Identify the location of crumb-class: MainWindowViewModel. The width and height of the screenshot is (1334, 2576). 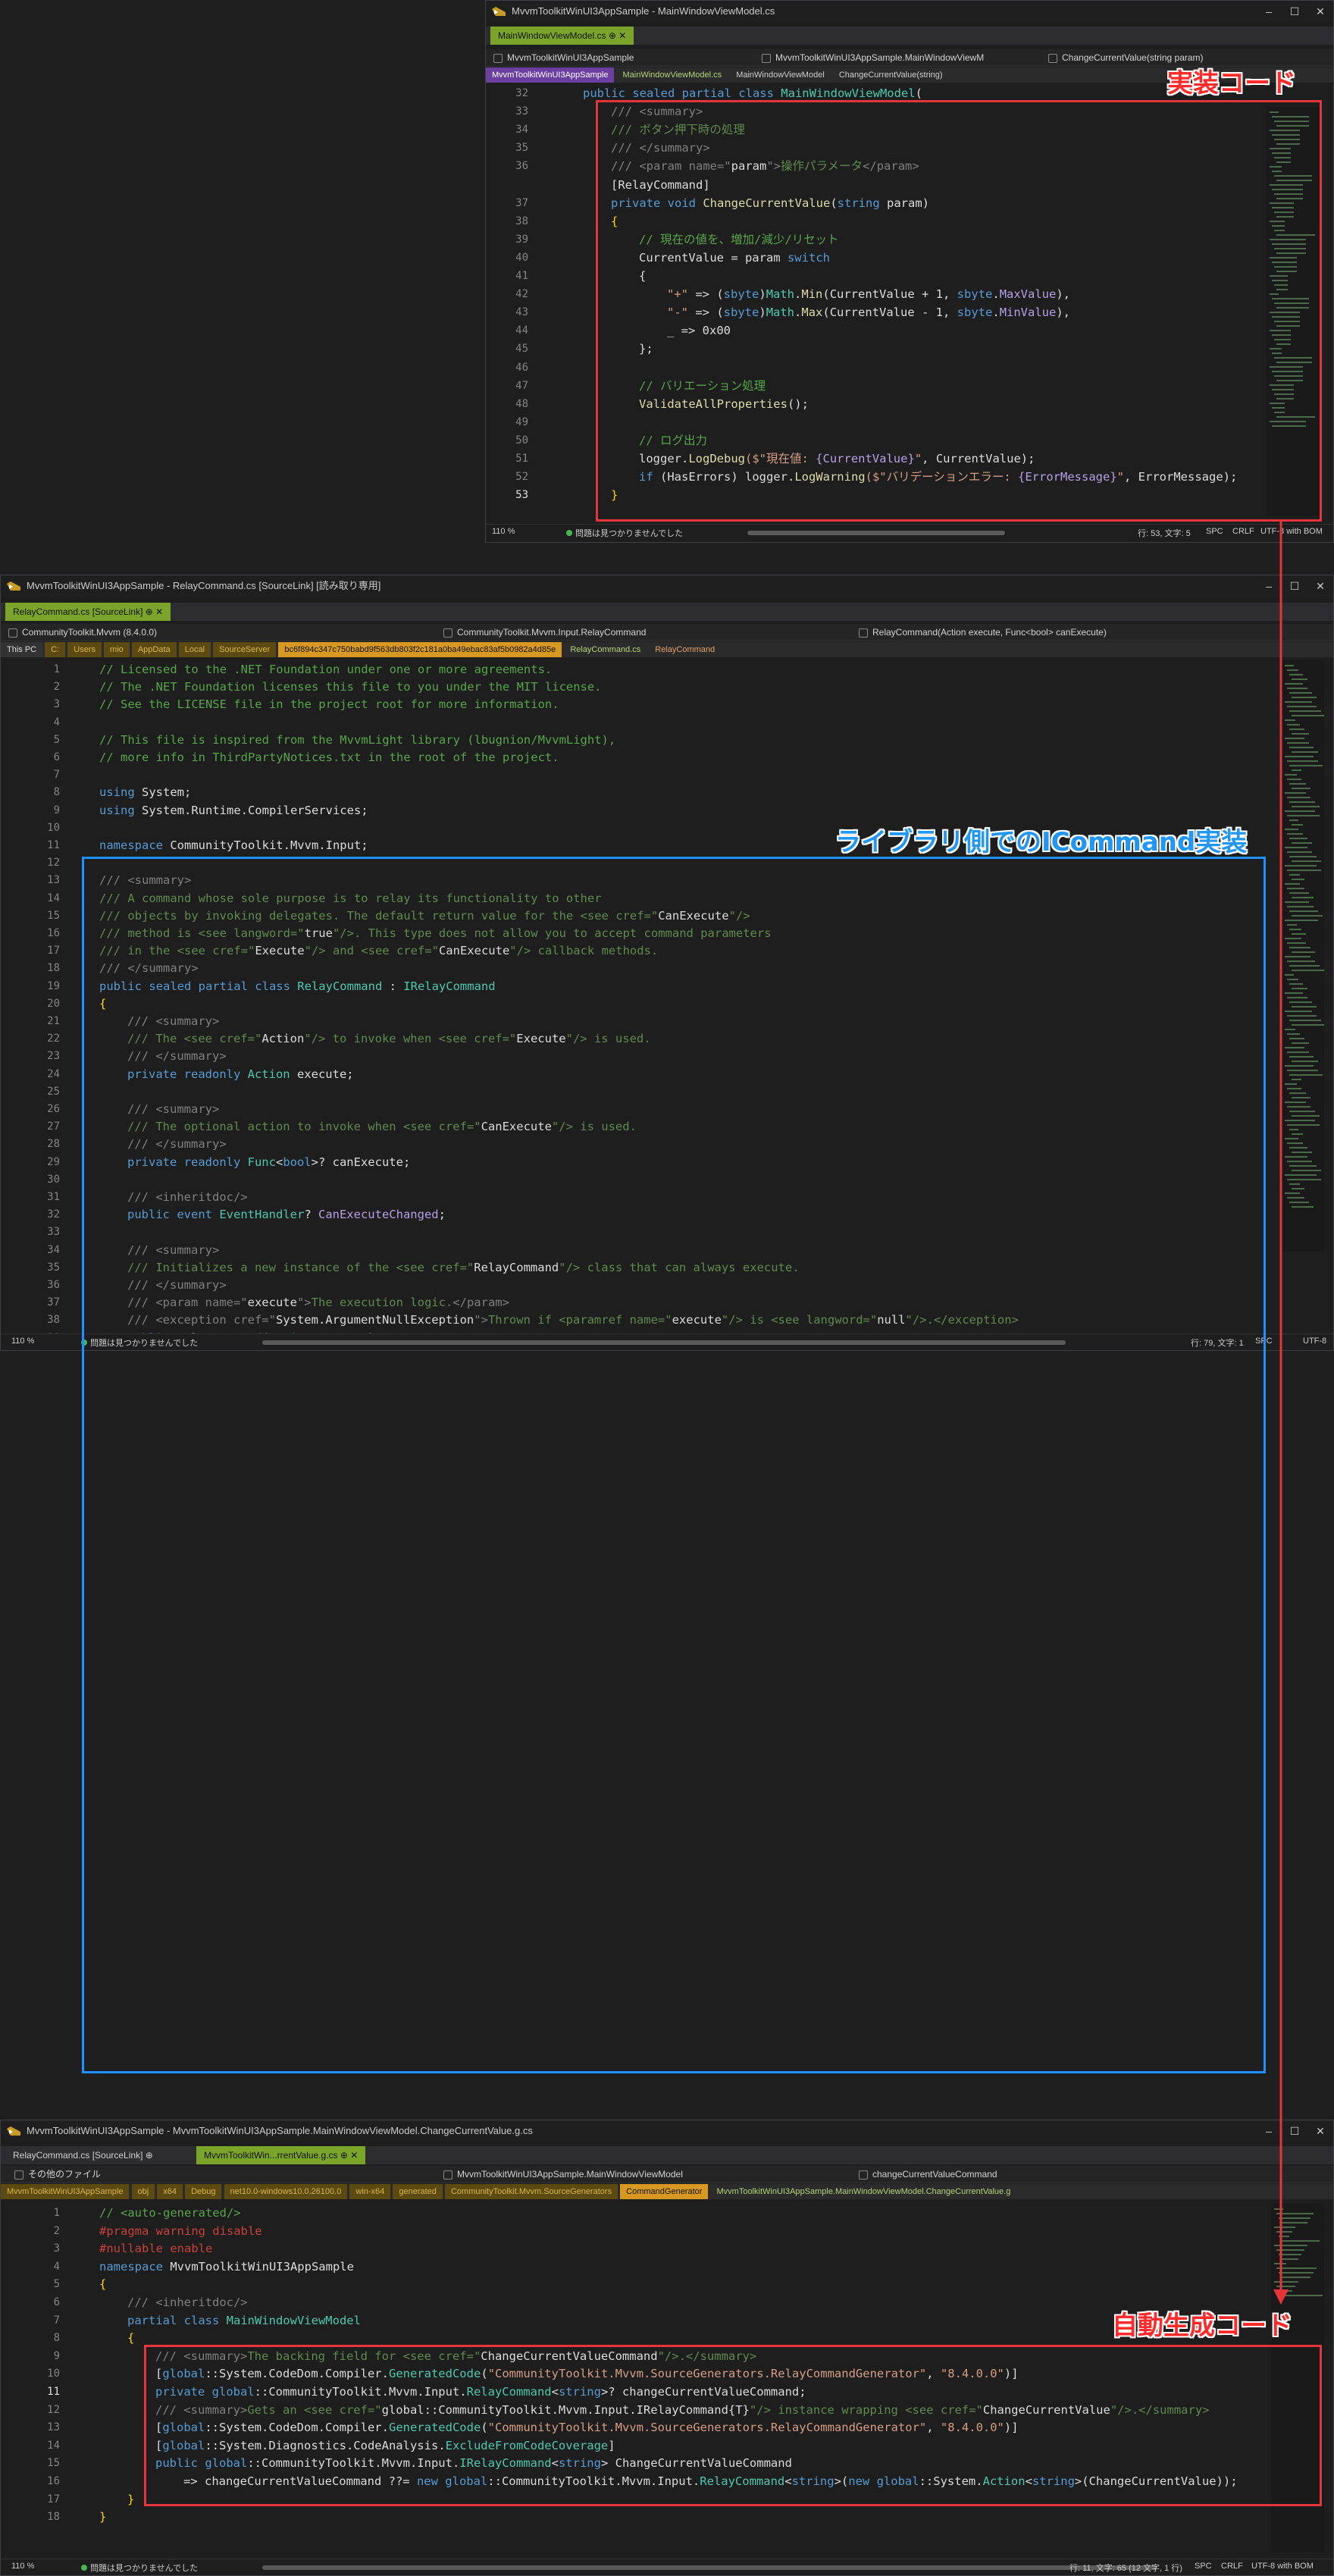
(781, 75).